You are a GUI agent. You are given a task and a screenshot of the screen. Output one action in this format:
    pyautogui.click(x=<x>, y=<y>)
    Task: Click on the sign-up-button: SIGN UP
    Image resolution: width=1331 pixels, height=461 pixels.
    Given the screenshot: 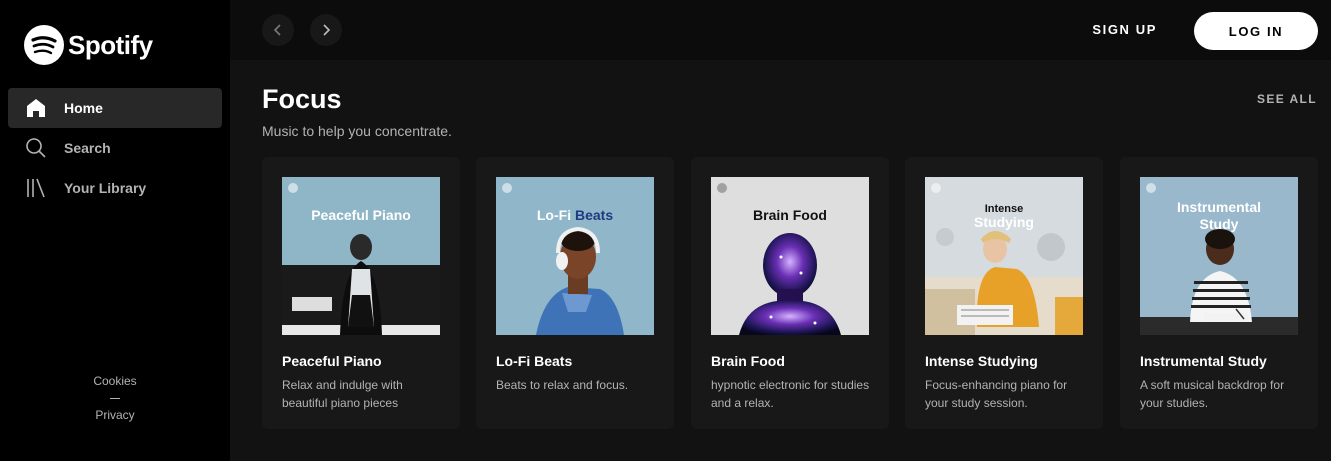 What is the action you would take?
    pyautogui.click(x=1124, y=29)
    